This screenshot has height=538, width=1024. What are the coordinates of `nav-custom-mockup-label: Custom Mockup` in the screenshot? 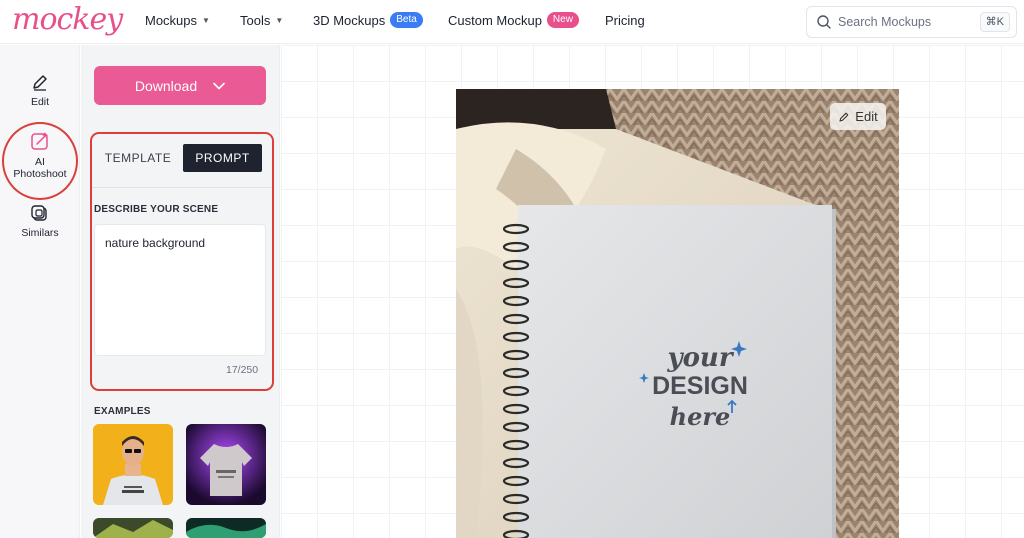 It's located at (495, 20).